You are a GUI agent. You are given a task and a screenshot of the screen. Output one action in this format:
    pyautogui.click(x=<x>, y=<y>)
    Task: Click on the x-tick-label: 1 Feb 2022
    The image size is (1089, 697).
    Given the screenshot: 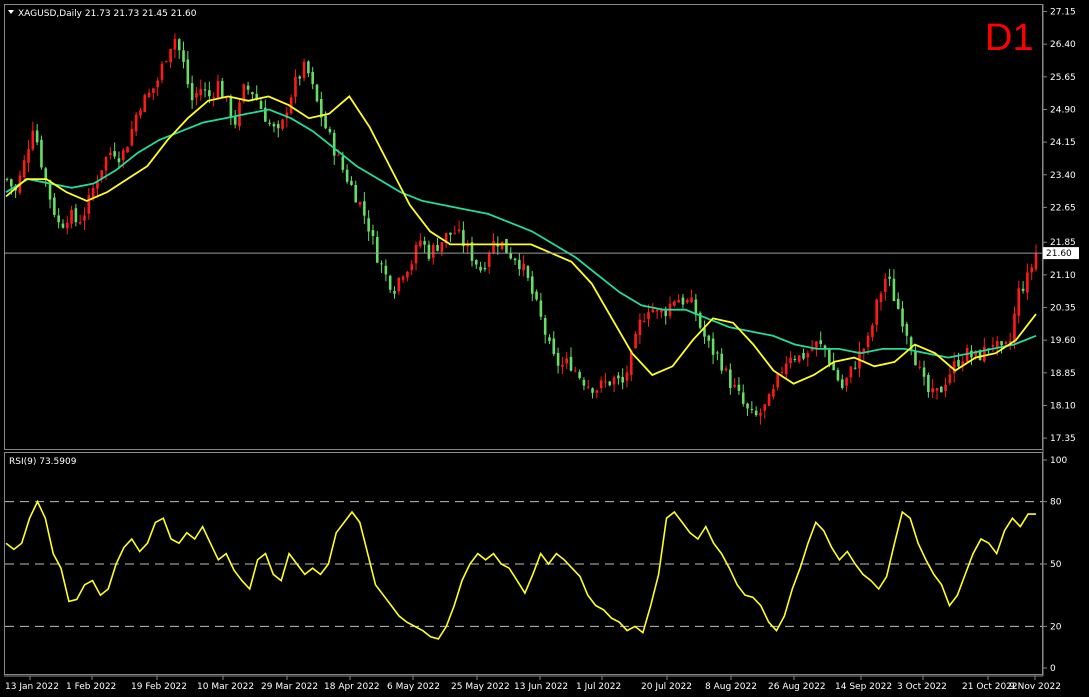 What is the action you would take?
    pyautogui.click(x=91, y=687)
    